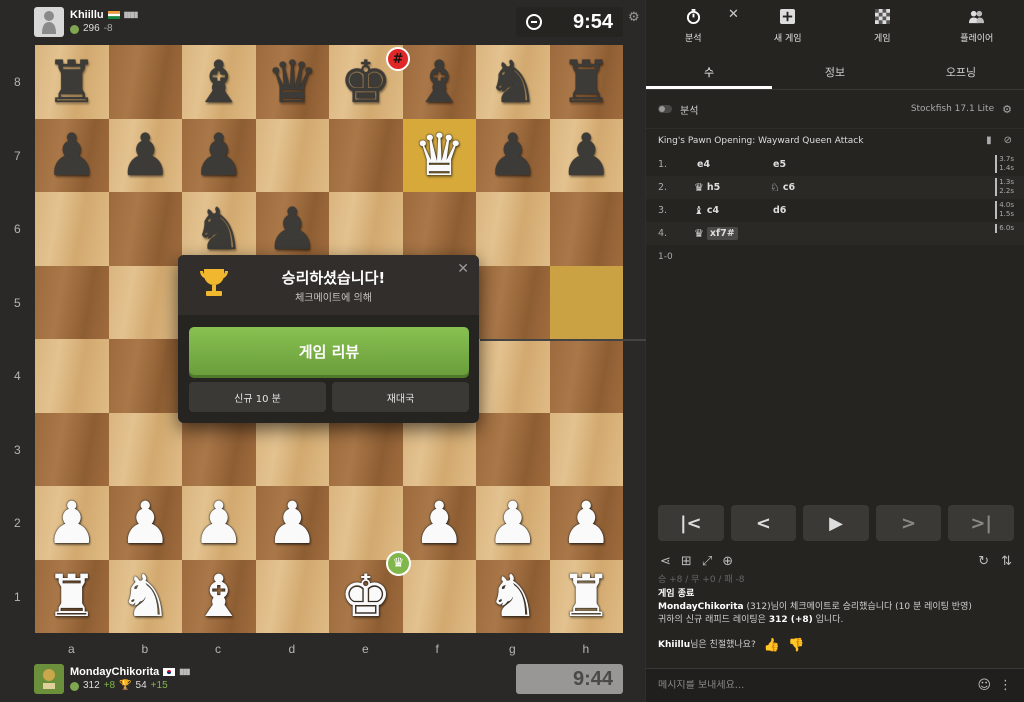 Image resolution: width=1024 pixels, height=702 pixels. What do you see at coordinates (145, 82) in the screenshot?
I see `square-b8` at bounding box center [145, 82].